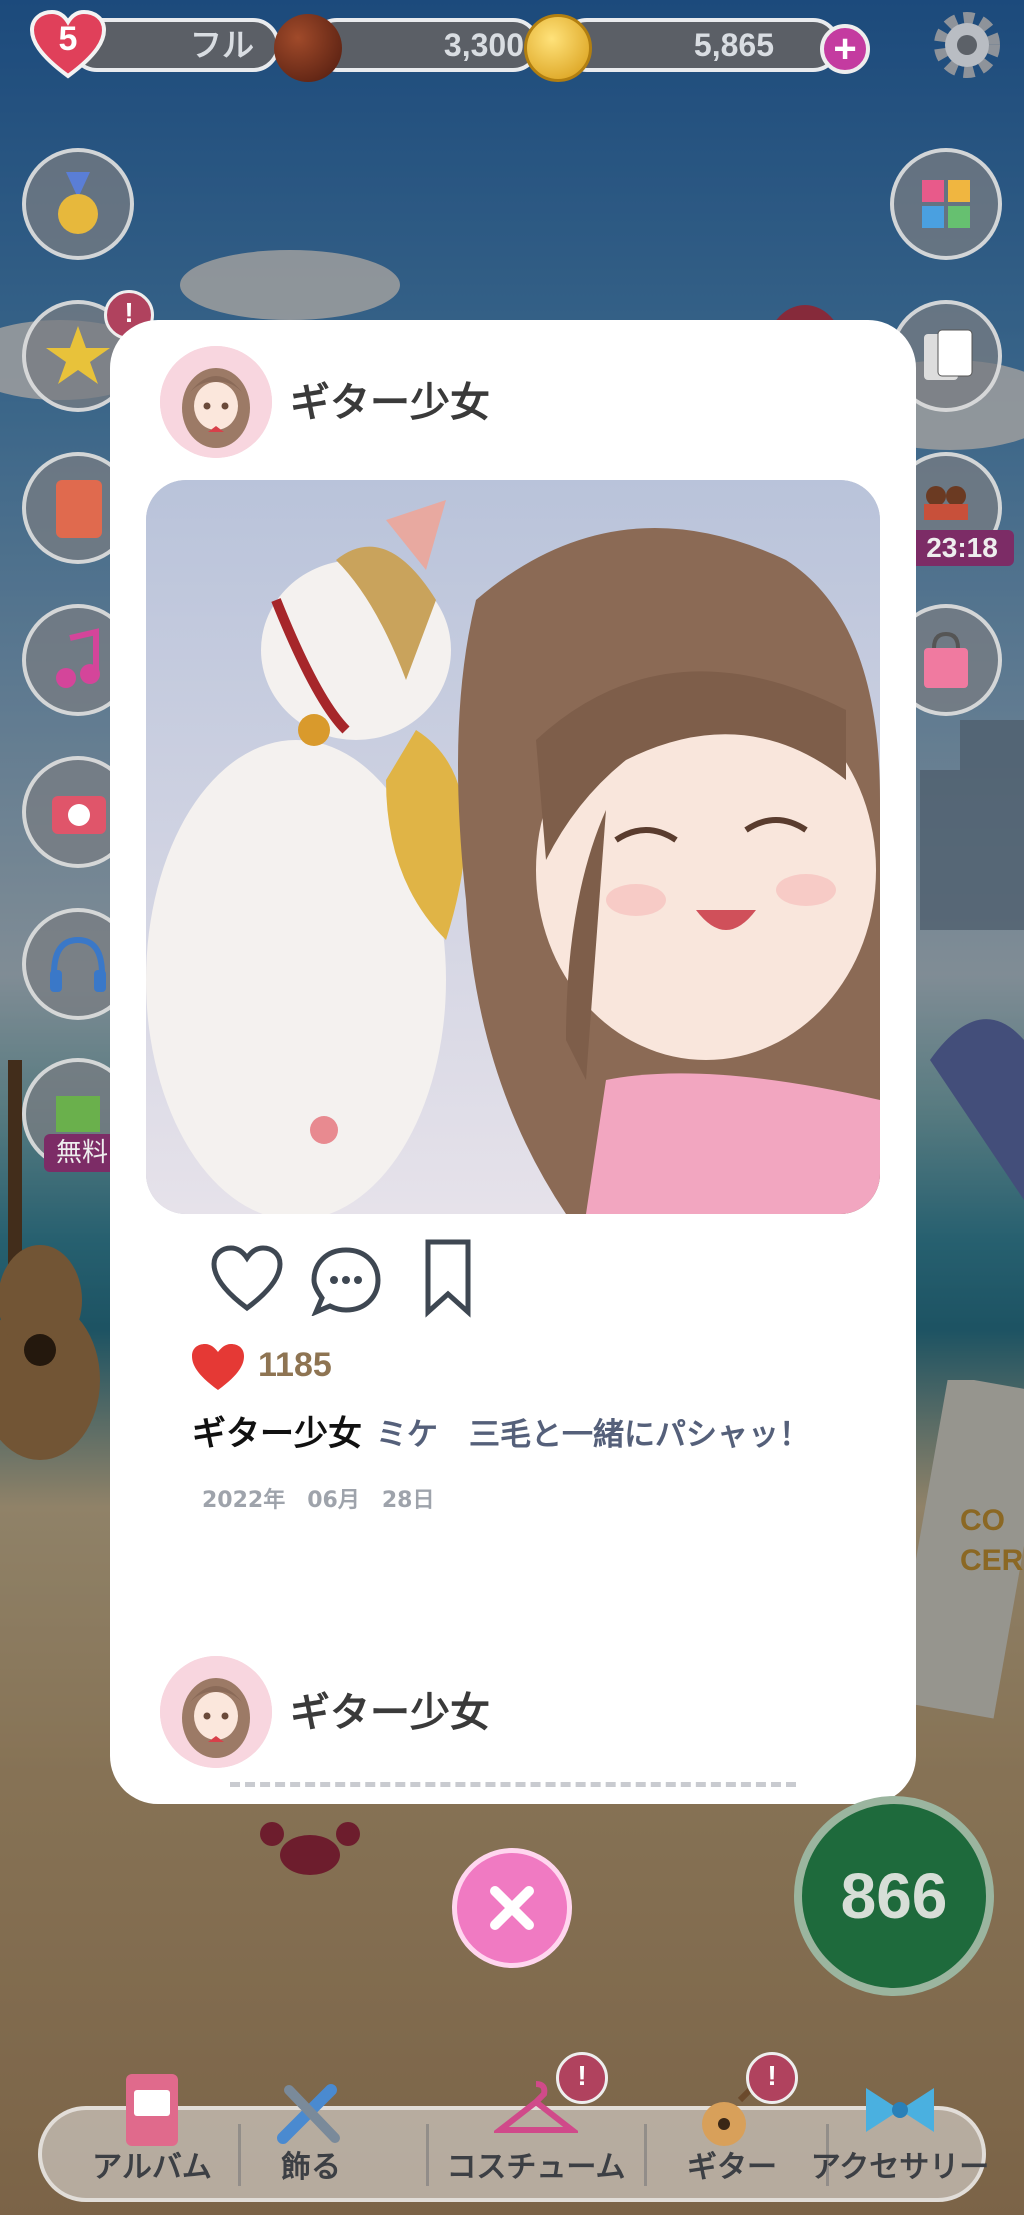  What do you see at coordinates (295, 1365) in the screenshot?
I see `like-count: 1185` at bounding box center [295, 1365].